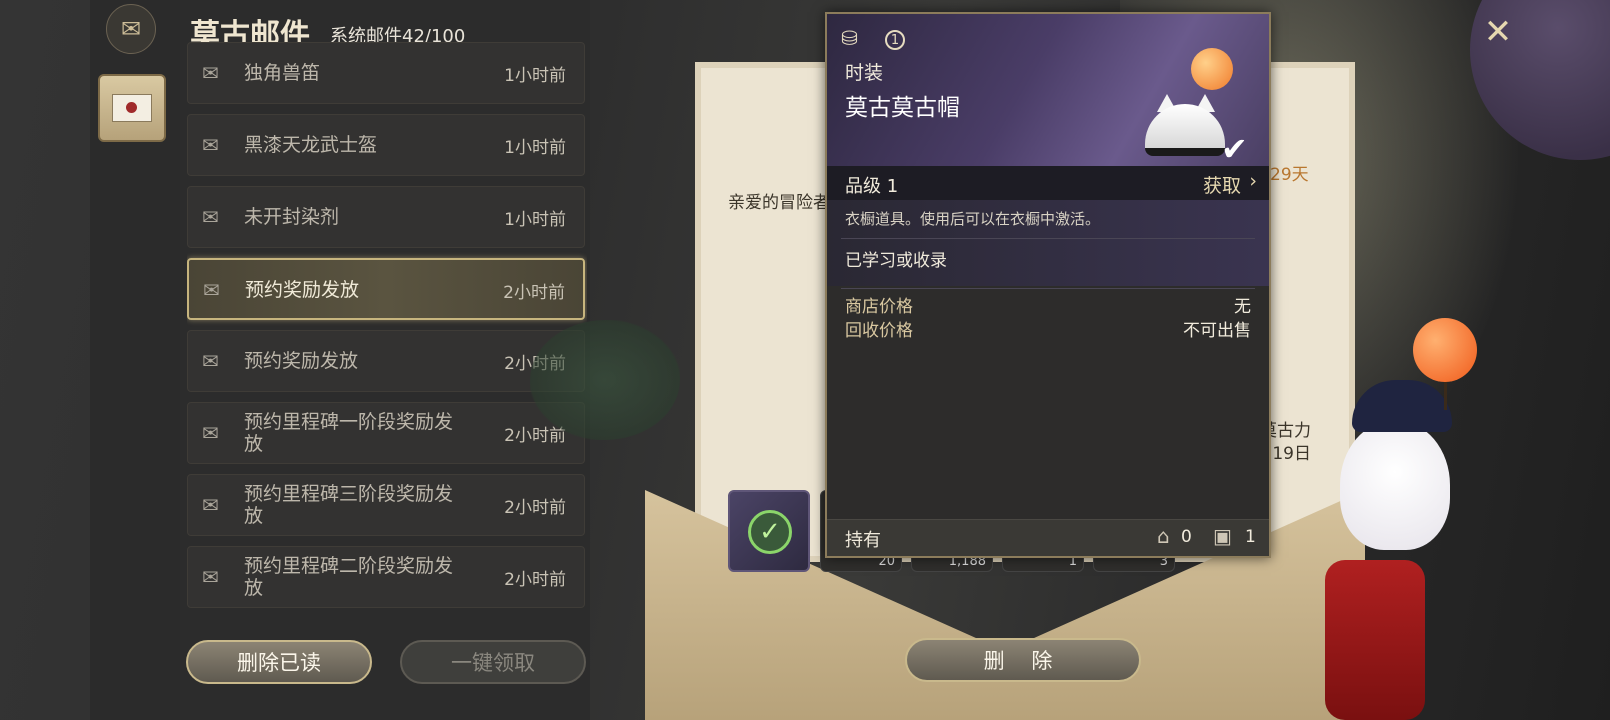 This screenshot has width=1610, height=720. I want to click on delete-button: 删 除, so click(1023, 660).